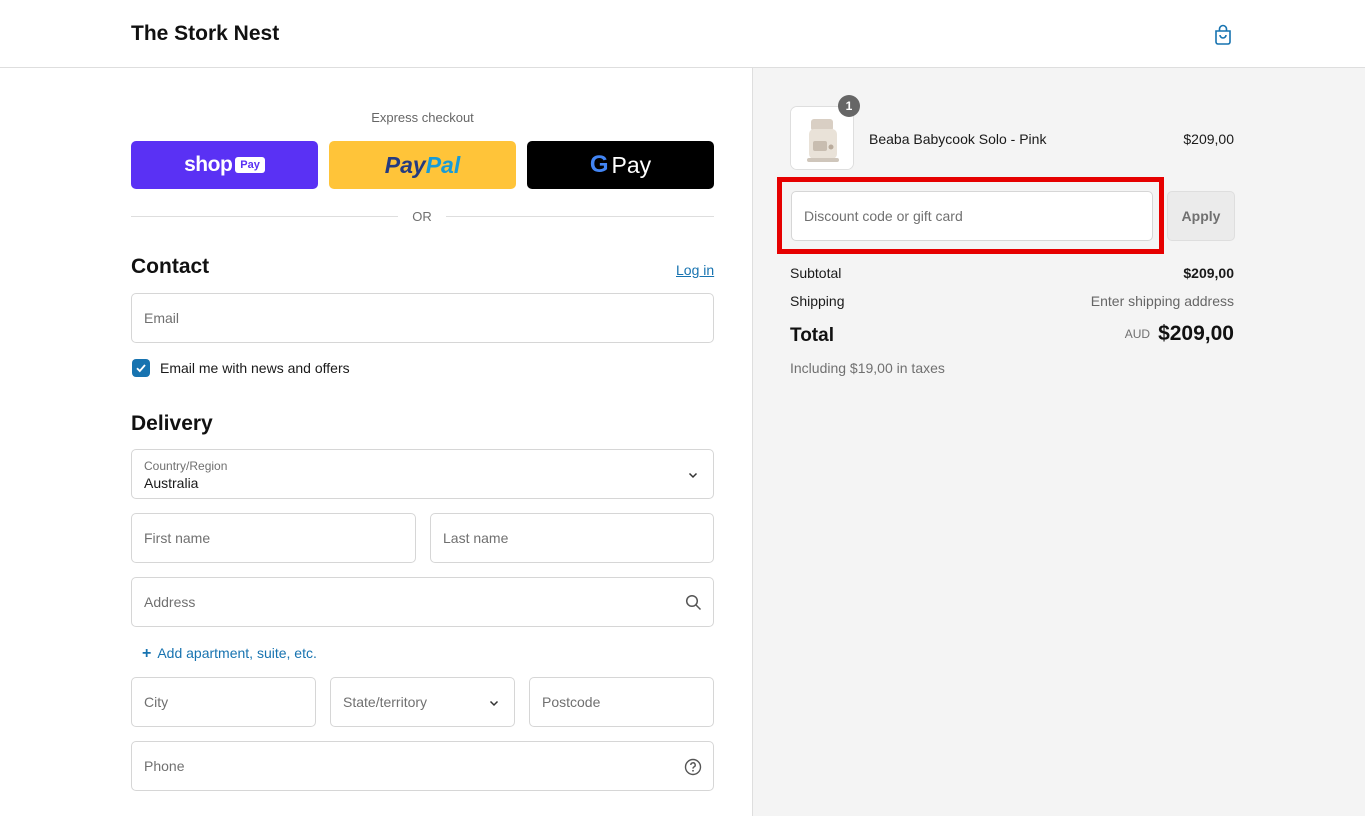 The width and height of the screenshot is (1365, 816). I want to click on country-select: Country/Region Australia, so click(422, 474).